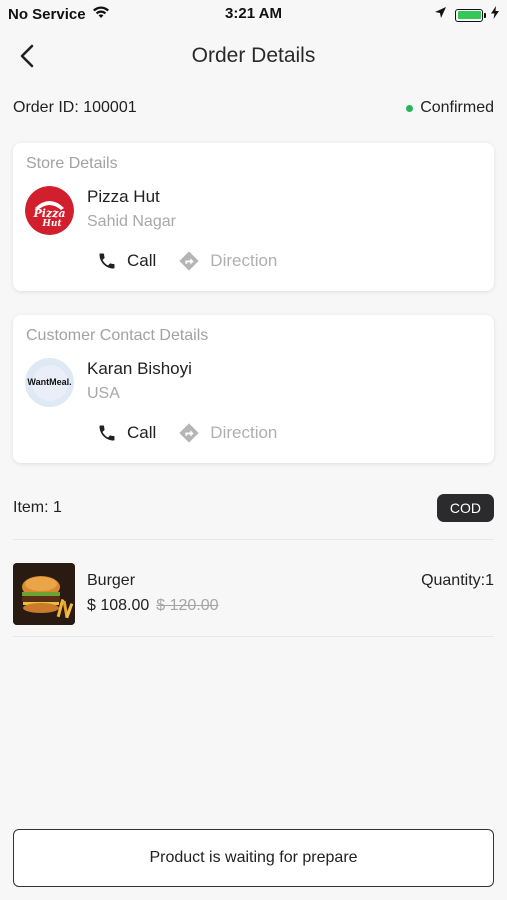 This screenshot has width=507, height=900. I want to click on customer-location: USA, so click(103, 393).